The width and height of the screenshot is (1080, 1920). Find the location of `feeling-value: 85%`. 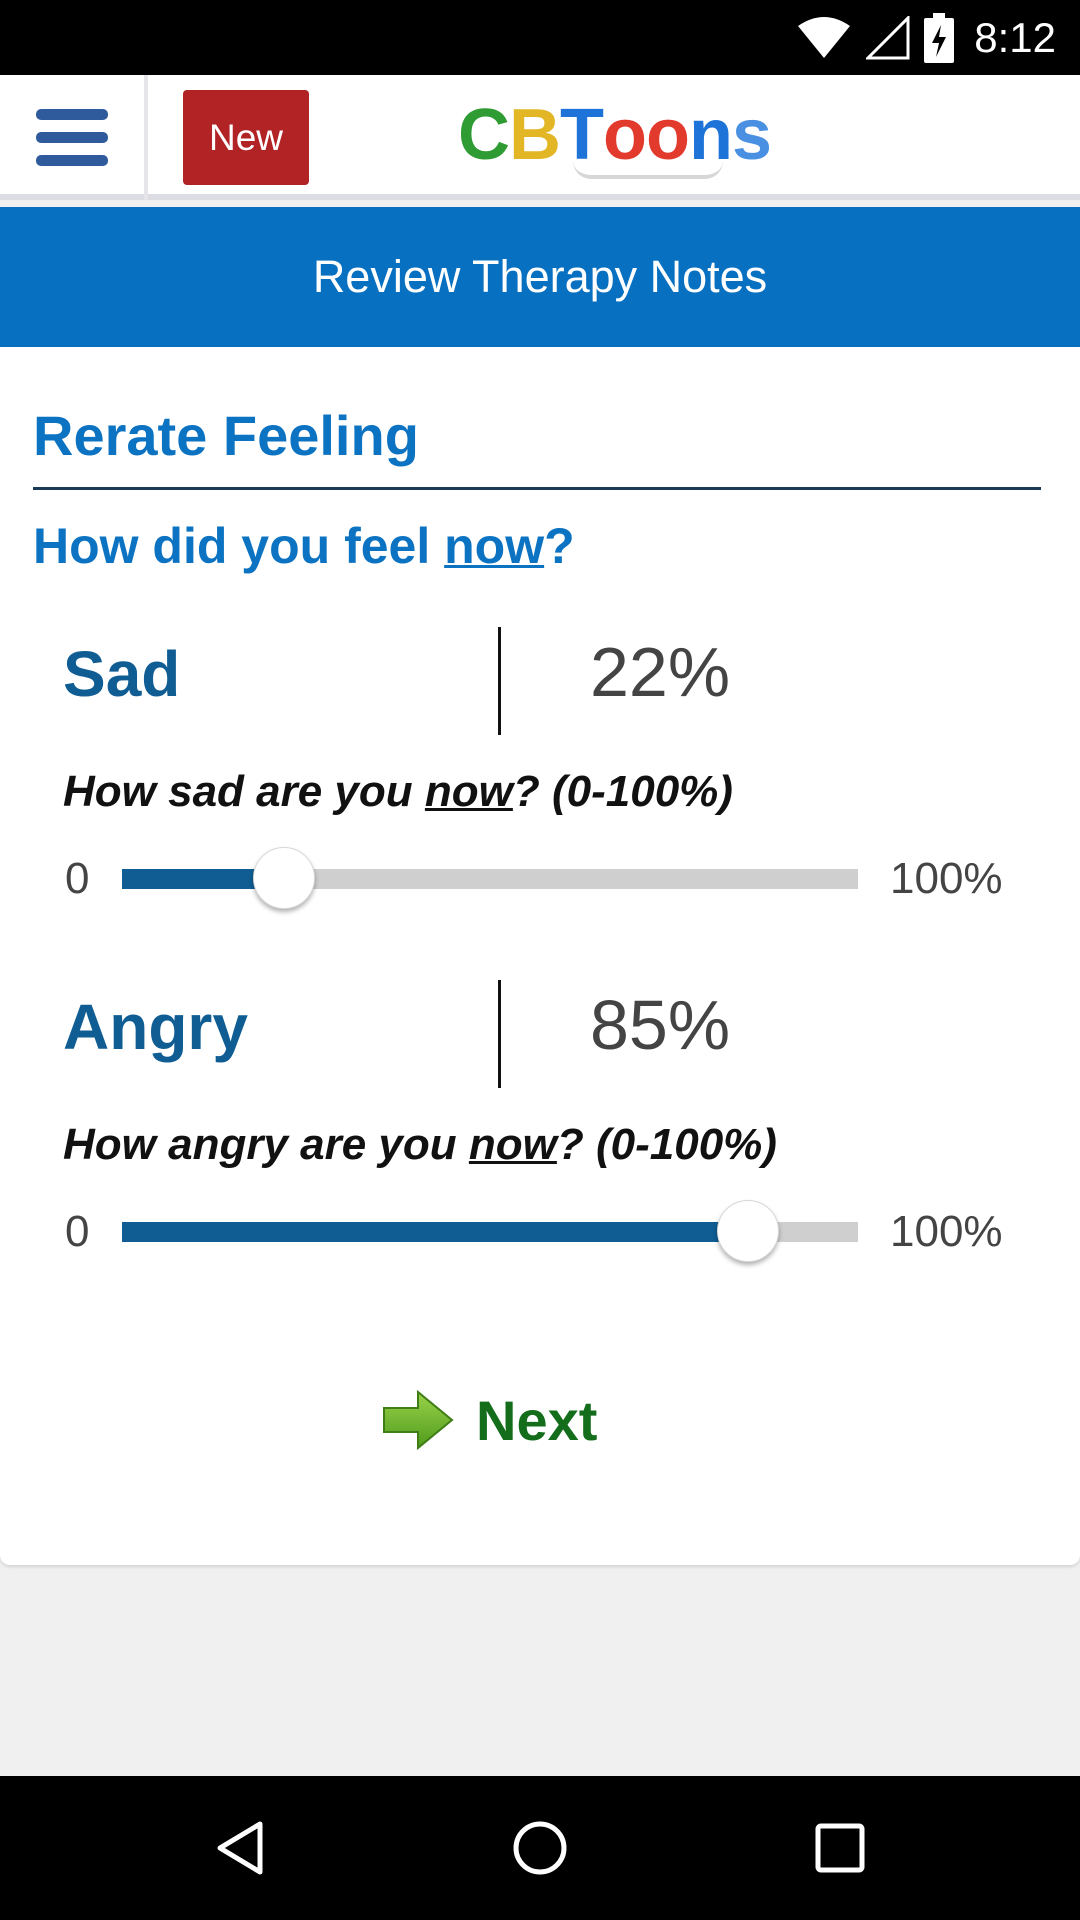

feeling-value: 85% is located at coordinates (660, 1025).